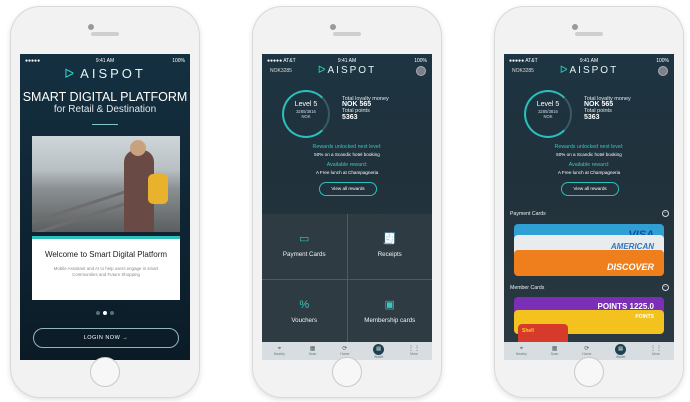 The height and width of the screenshot is (402, 690). What do you see at coordinates (389, 304) in the screenshot?
I see `membership-card-icon: ▣` at bounding box center [389, 304].